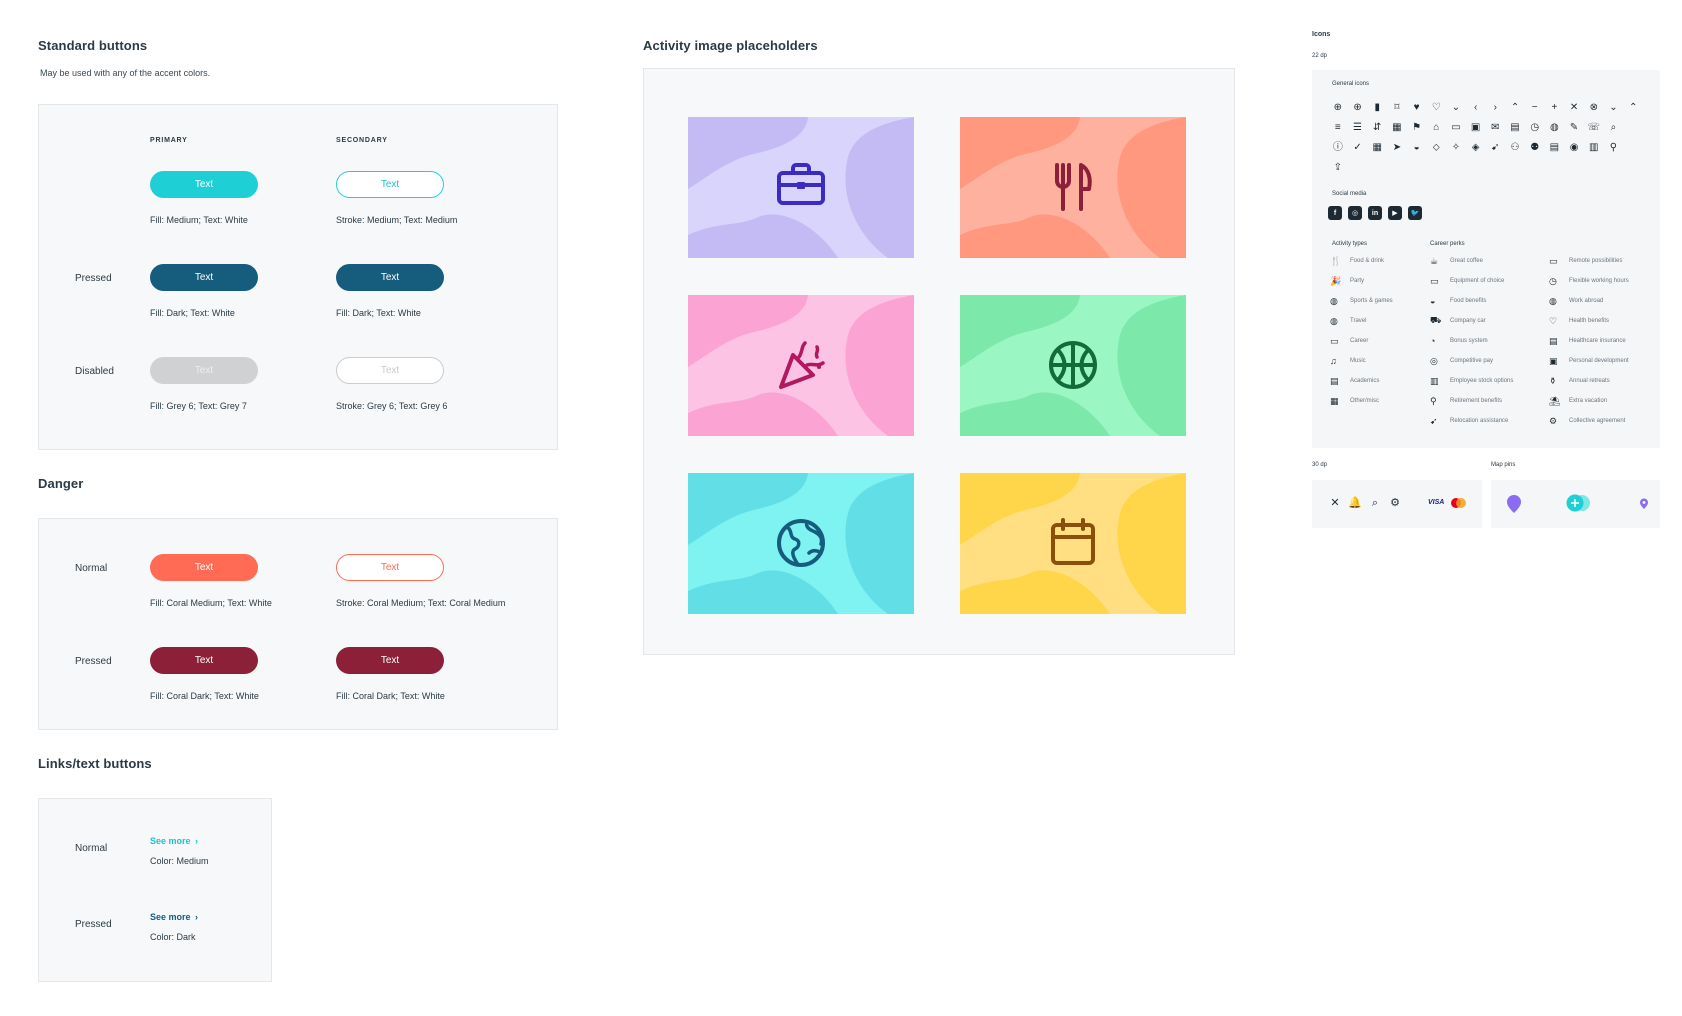 Image resolution: width=1682 pixels, height=1016 pixels. What do you see at coordinates (1633, 107) in the screenshot?
I see `general-icon: ⌃` at bounding box center [1633, 107].